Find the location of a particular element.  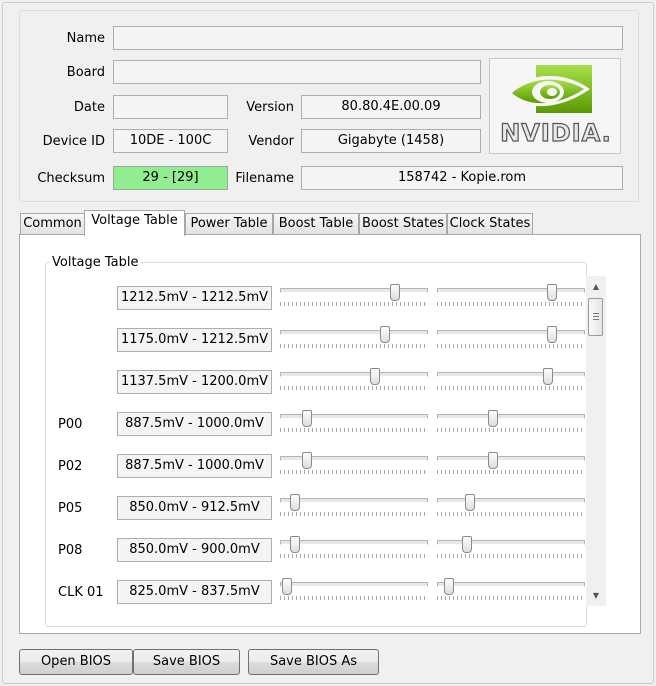

voltage-row-label: P02 is located at coordinates (70, 466).